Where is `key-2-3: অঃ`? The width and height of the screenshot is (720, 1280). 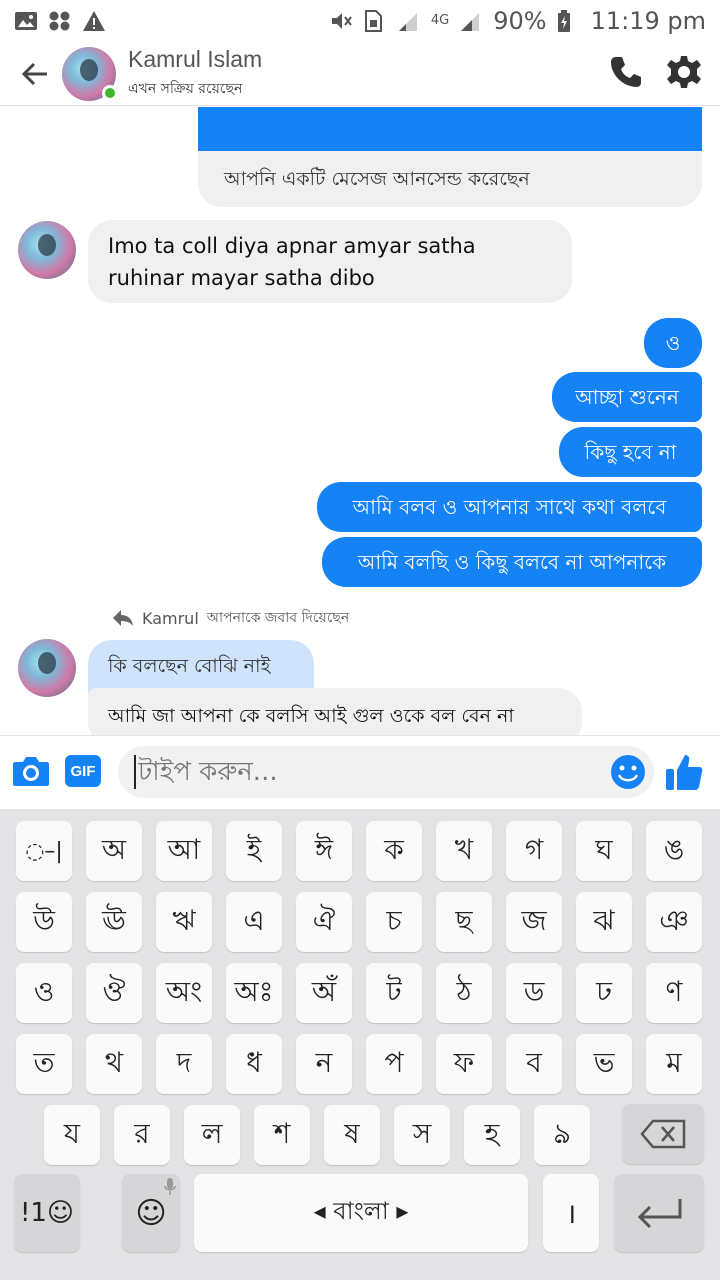 key-2-3: অঃ is located at coordinates (254, 993).